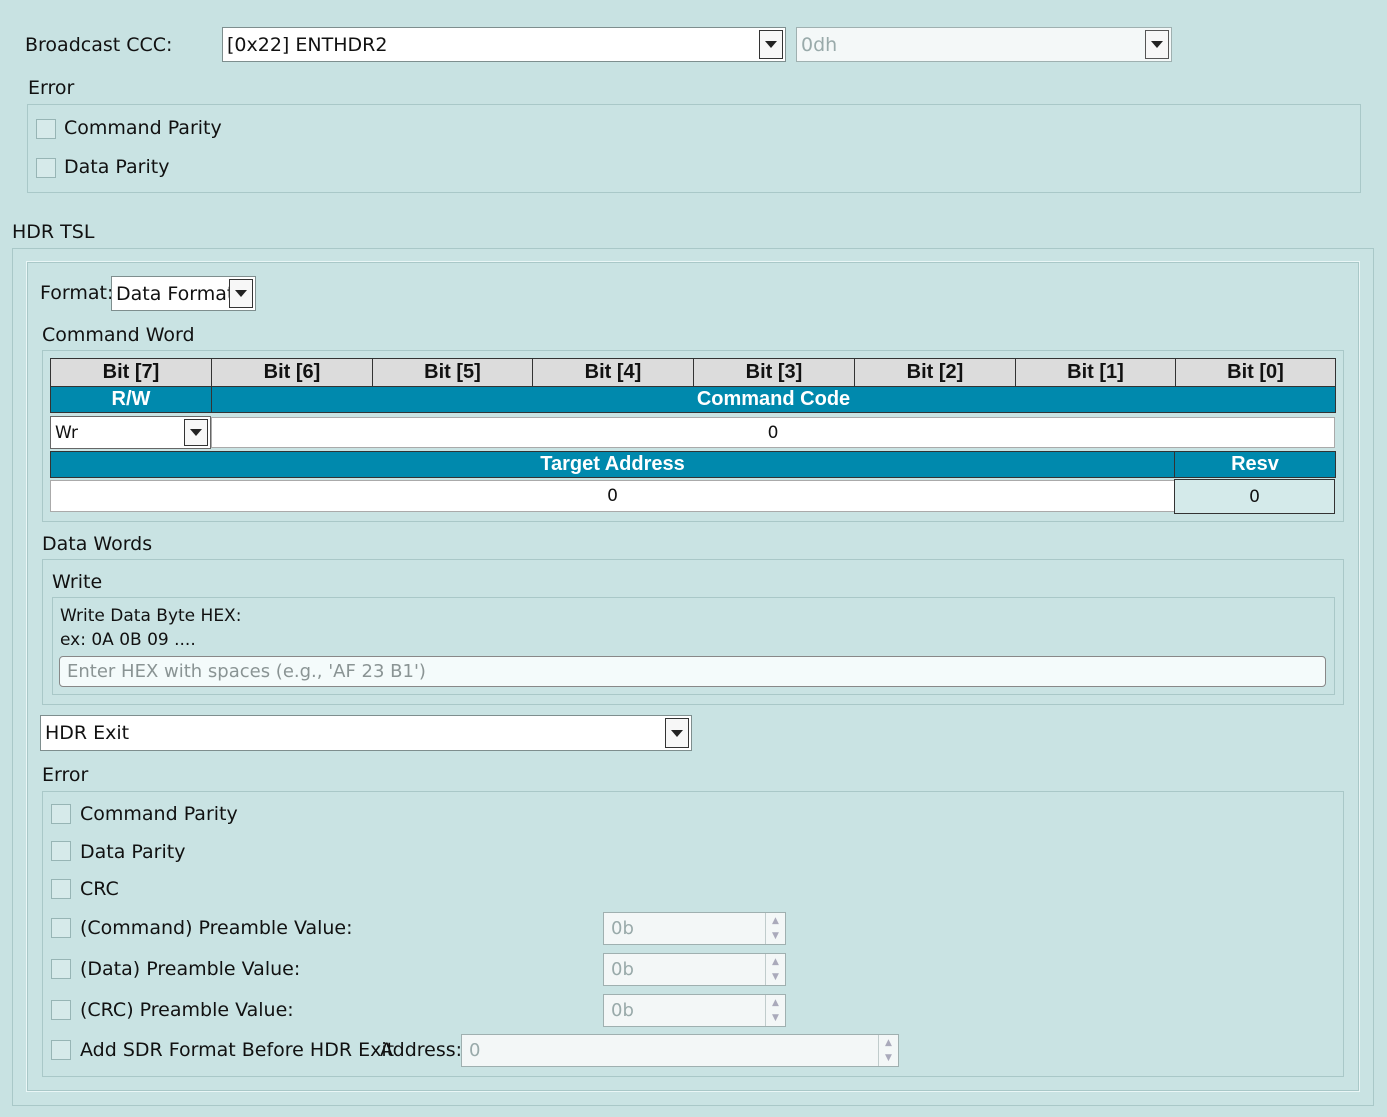 The image size is (1387, 1117). I want to click on top-data-parity-label: Data Parity, so click(117, 167).